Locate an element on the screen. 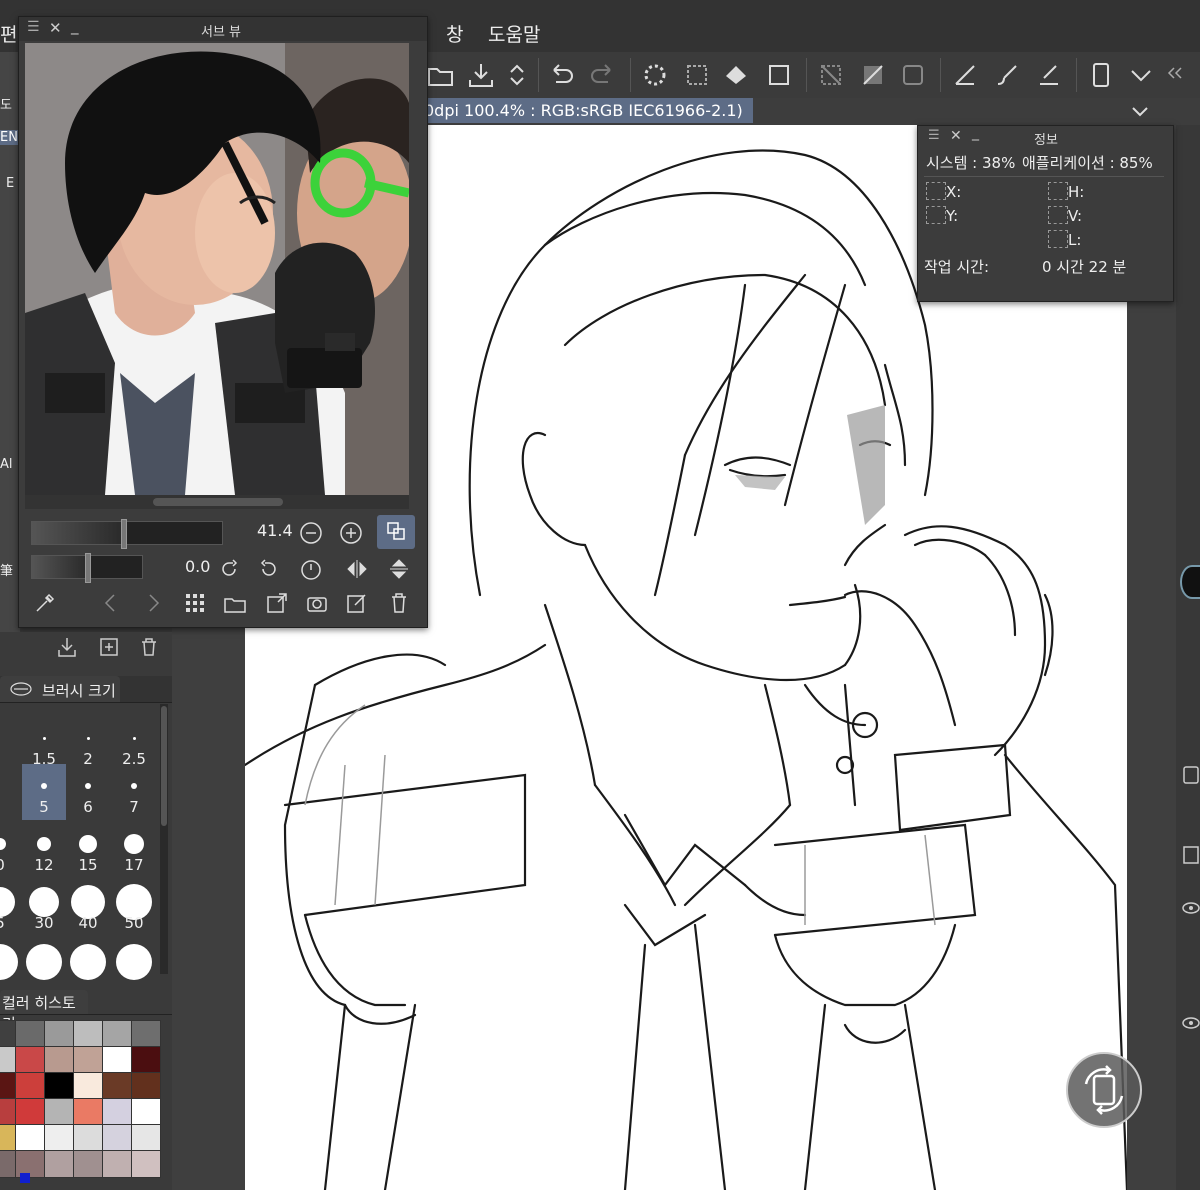 The width and height of the screenshot is (1200, 1190). menu-help: 도움말 is located at coordinates (514, 33).